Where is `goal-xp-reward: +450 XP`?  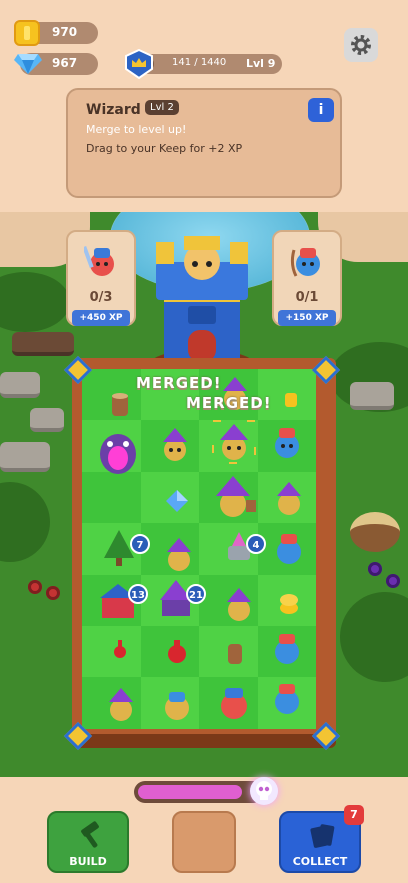
goal-xp-reward: +450 XP is located at coordinates (101, 318).